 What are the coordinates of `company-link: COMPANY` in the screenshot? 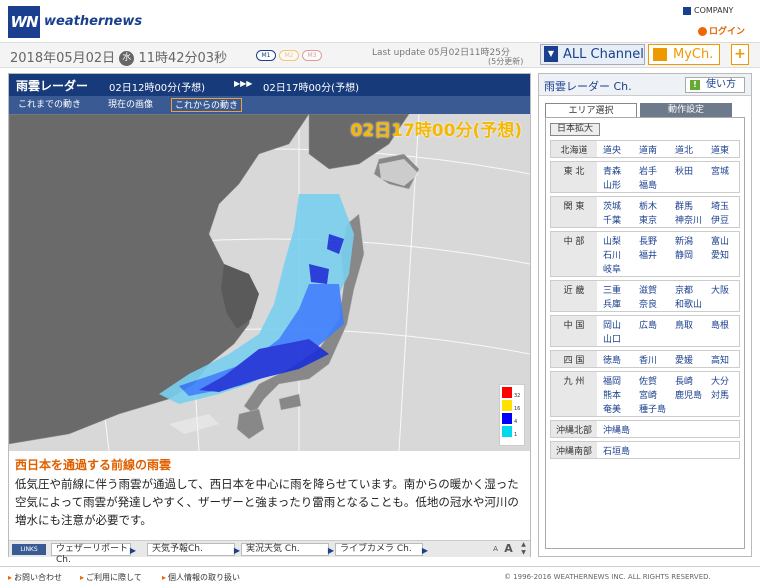 It's located at (708, 10).